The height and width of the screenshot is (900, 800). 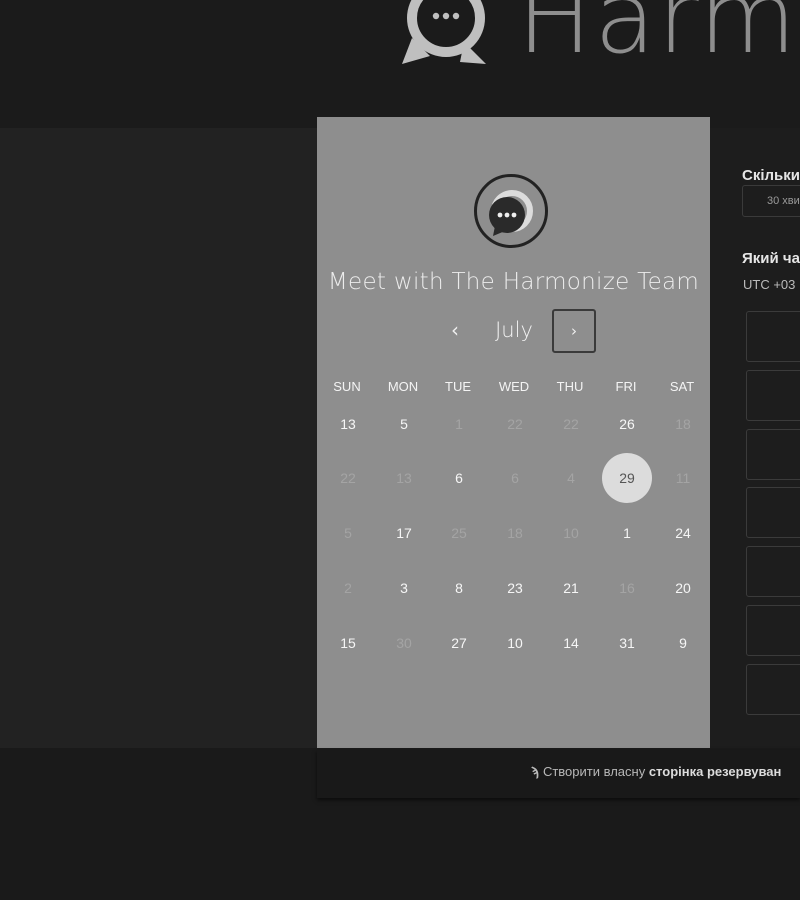 I want to click on calendar-day: 16, so click(x=627, y=588).